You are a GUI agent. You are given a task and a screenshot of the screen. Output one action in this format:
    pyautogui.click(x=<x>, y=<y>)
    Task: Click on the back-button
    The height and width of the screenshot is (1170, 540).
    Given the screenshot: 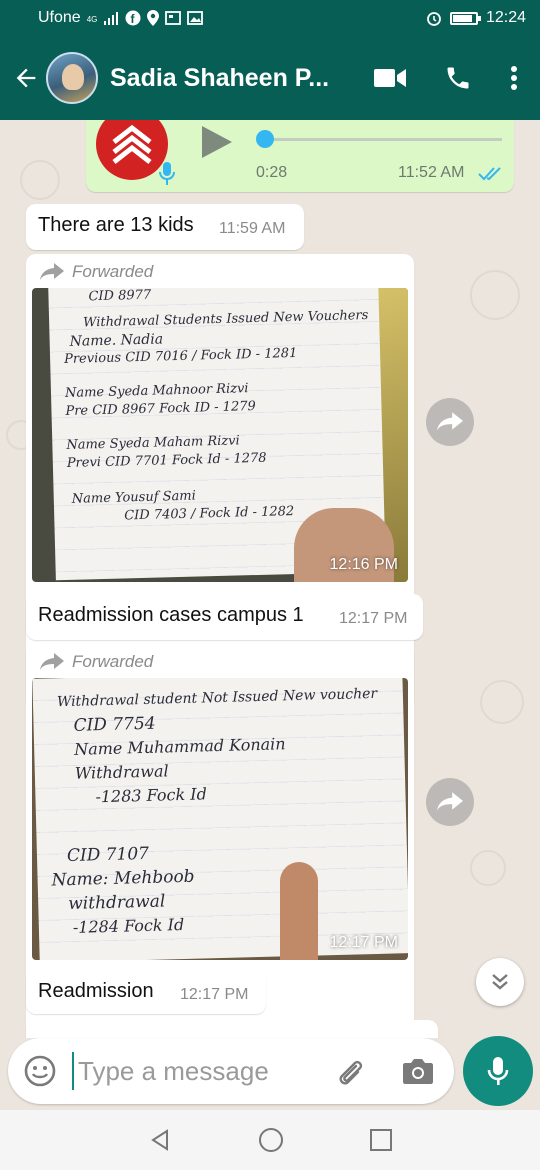 What is the action you would take?
    pyautogui.click(x=26, y=78)
    